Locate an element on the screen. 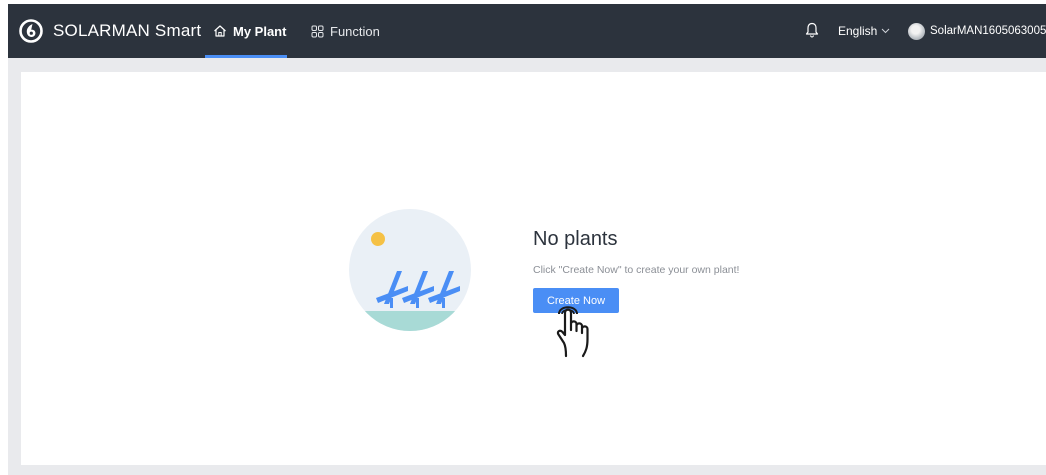 This screenshot has width=1046, height=475. nav-function: Function is located at coordinates (345, 31).